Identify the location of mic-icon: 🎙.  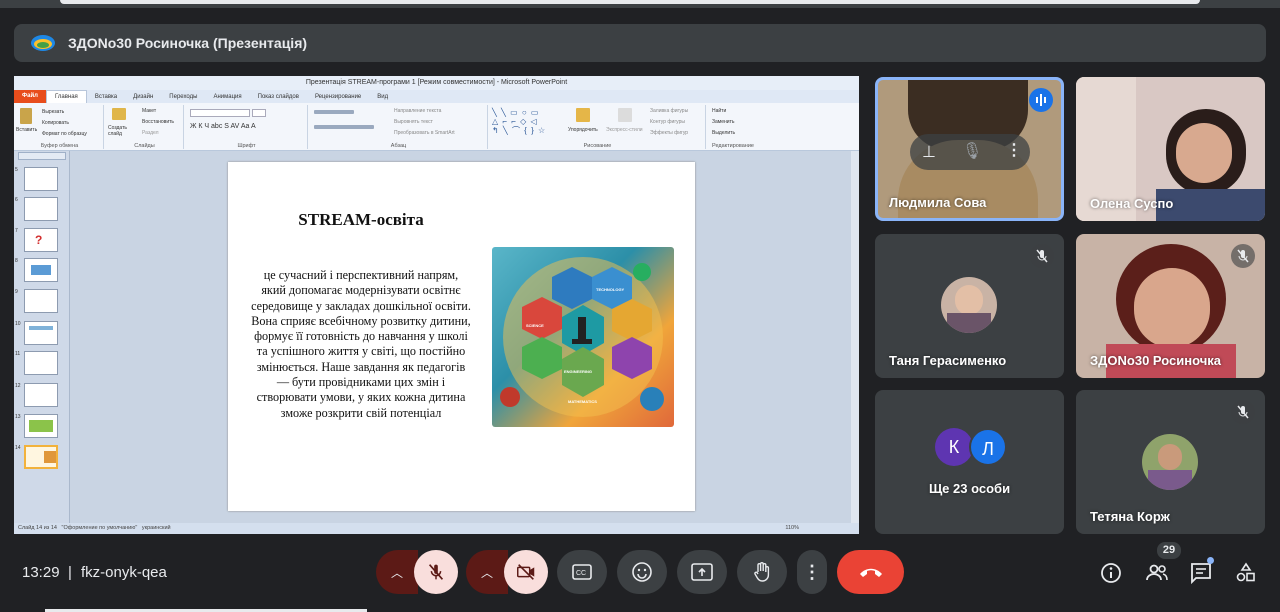
(972, 151).